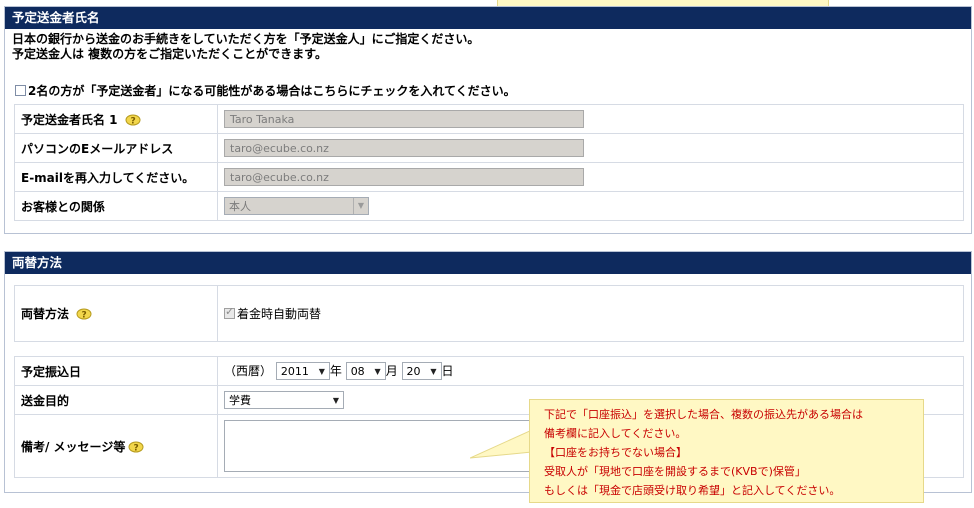 The image size is (974, 508). I want to click on email-row: パソコンのEメールアドレス taro@ecube.co.nz, so click(489, 148).